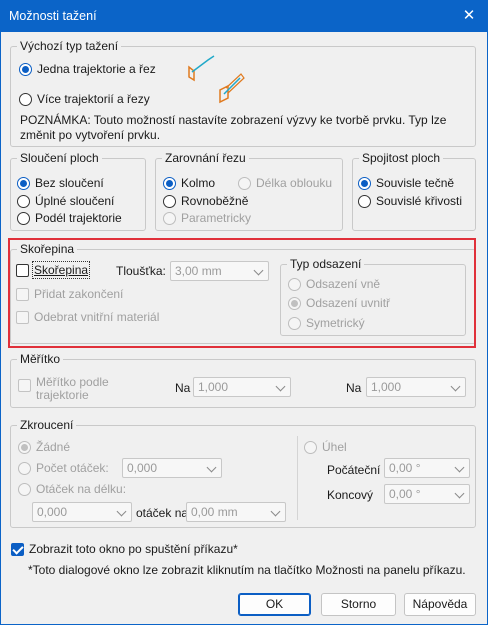 This screenshot has width=488, height=625. Describe the element at coordinates (69, 46) in the screenshot. I see `default-type-legend: Výchozí typ tažení` at that location.